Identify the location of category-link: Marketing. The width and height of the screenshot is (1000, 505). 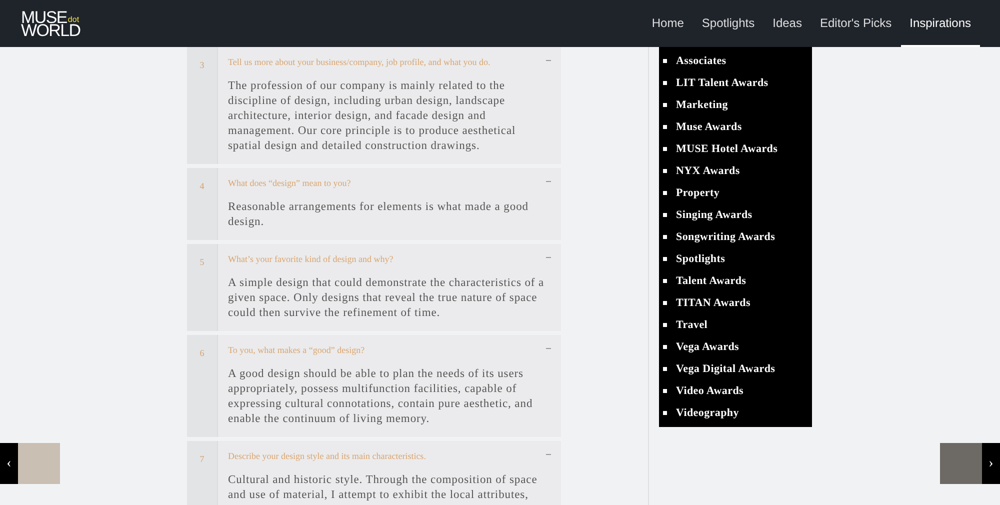
(702, 105).